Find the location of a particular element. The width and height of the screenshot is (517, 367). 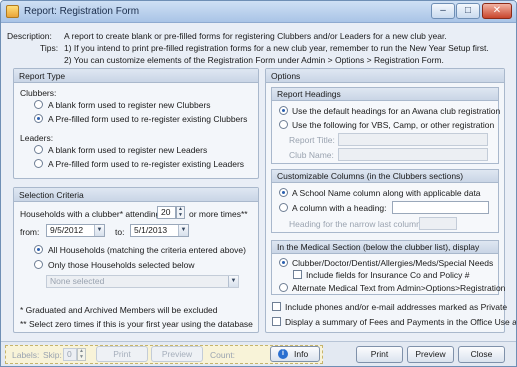

report-type-heading: Report Type is located at coordinates (136, 76).